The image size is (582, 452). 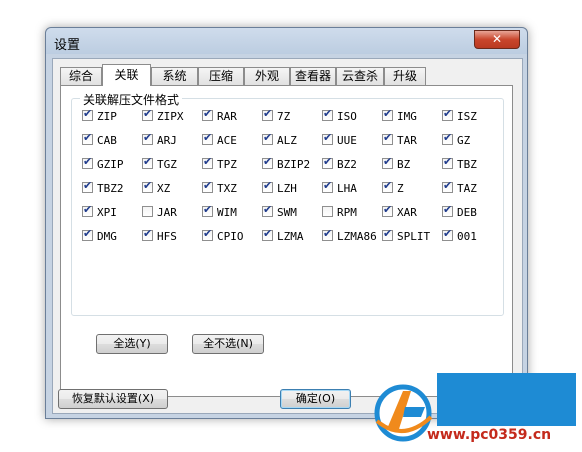 I want to click on format-checkbox-001: ✔ 001, so click(x=459, y=236).